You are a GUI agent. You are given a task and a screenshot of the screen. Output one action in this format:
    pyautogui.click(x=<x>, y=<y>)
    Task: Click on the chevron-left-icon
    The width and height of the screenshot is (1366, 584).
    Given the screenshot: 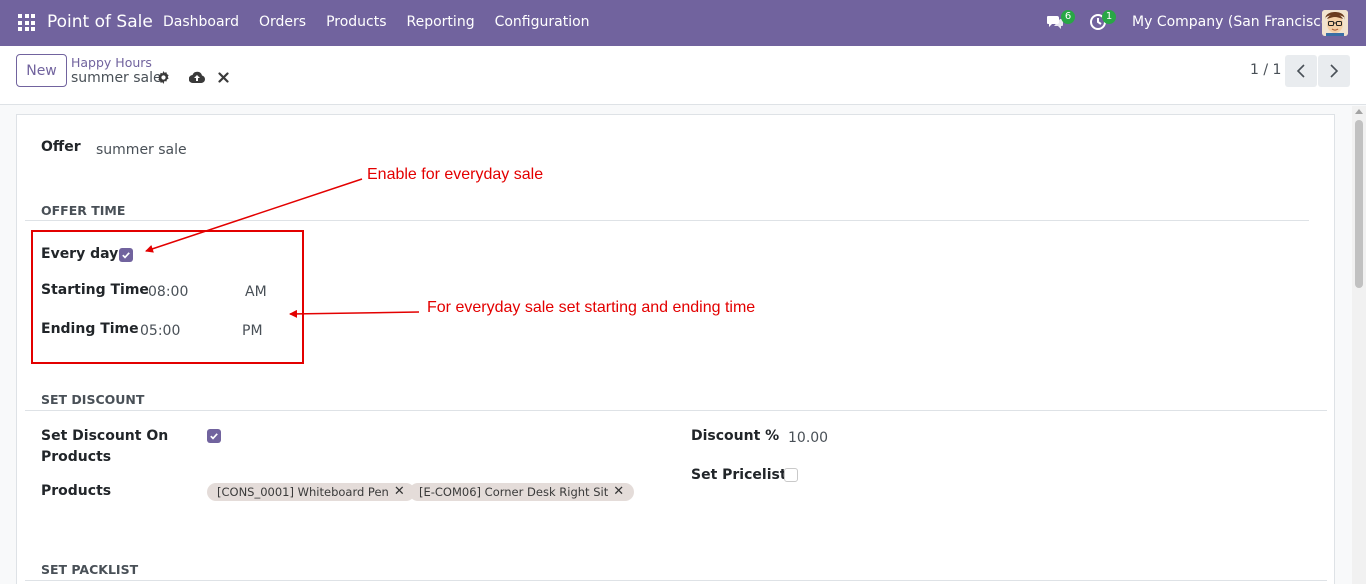 What is the action you would take?
    pyautogui.click(x=1300, y=71)
    